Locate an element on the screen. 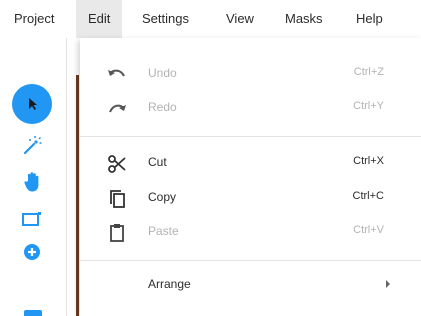 The image size is (421, 316). scissors-icon is located at coordinates (117, 164).